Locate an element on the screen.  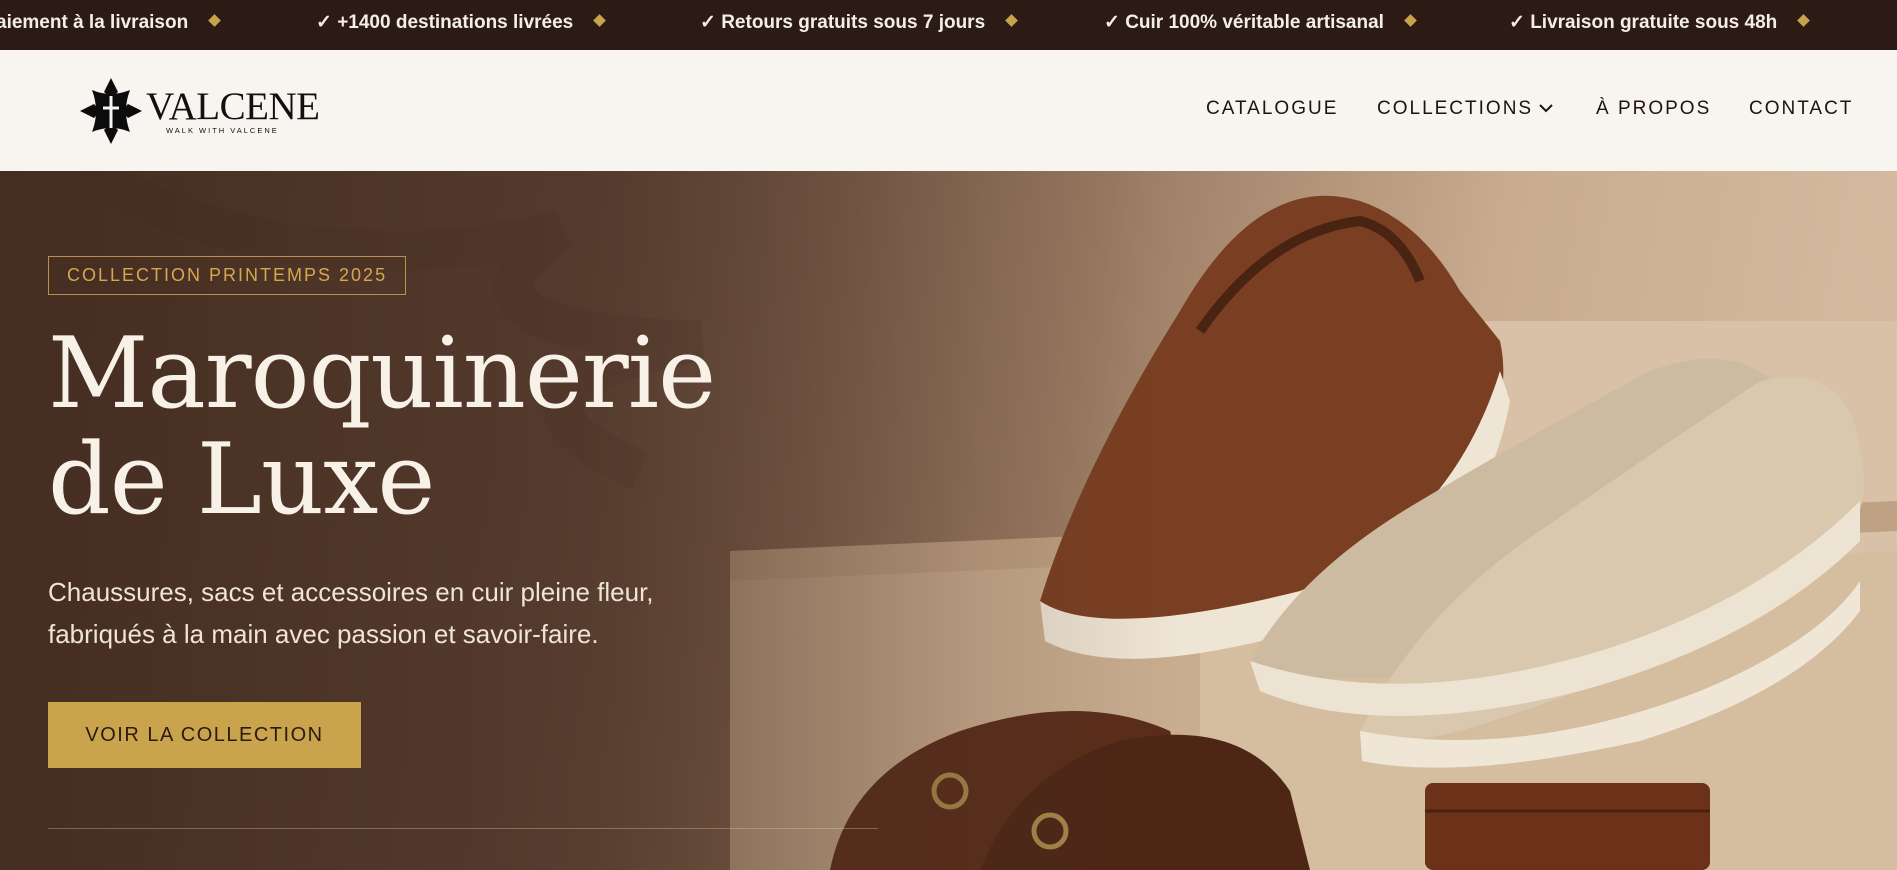
hero-title-line: de Luxe is located at coordinates (241, 480).